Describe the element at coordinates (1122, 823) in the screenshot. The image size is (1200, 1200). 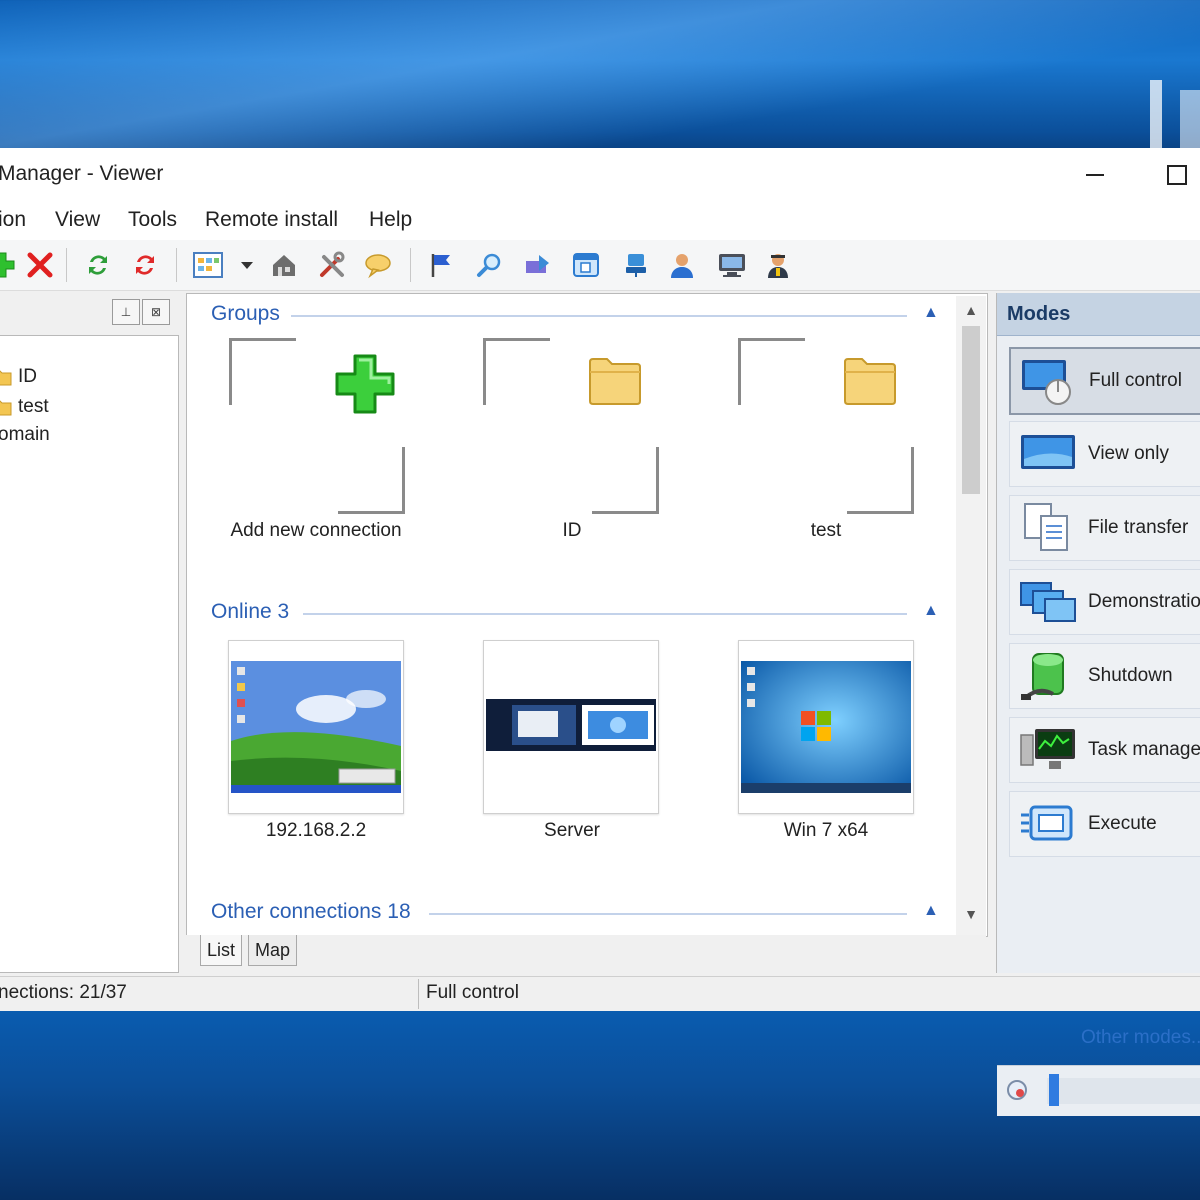
I see `mode-label: Execute` at that location.